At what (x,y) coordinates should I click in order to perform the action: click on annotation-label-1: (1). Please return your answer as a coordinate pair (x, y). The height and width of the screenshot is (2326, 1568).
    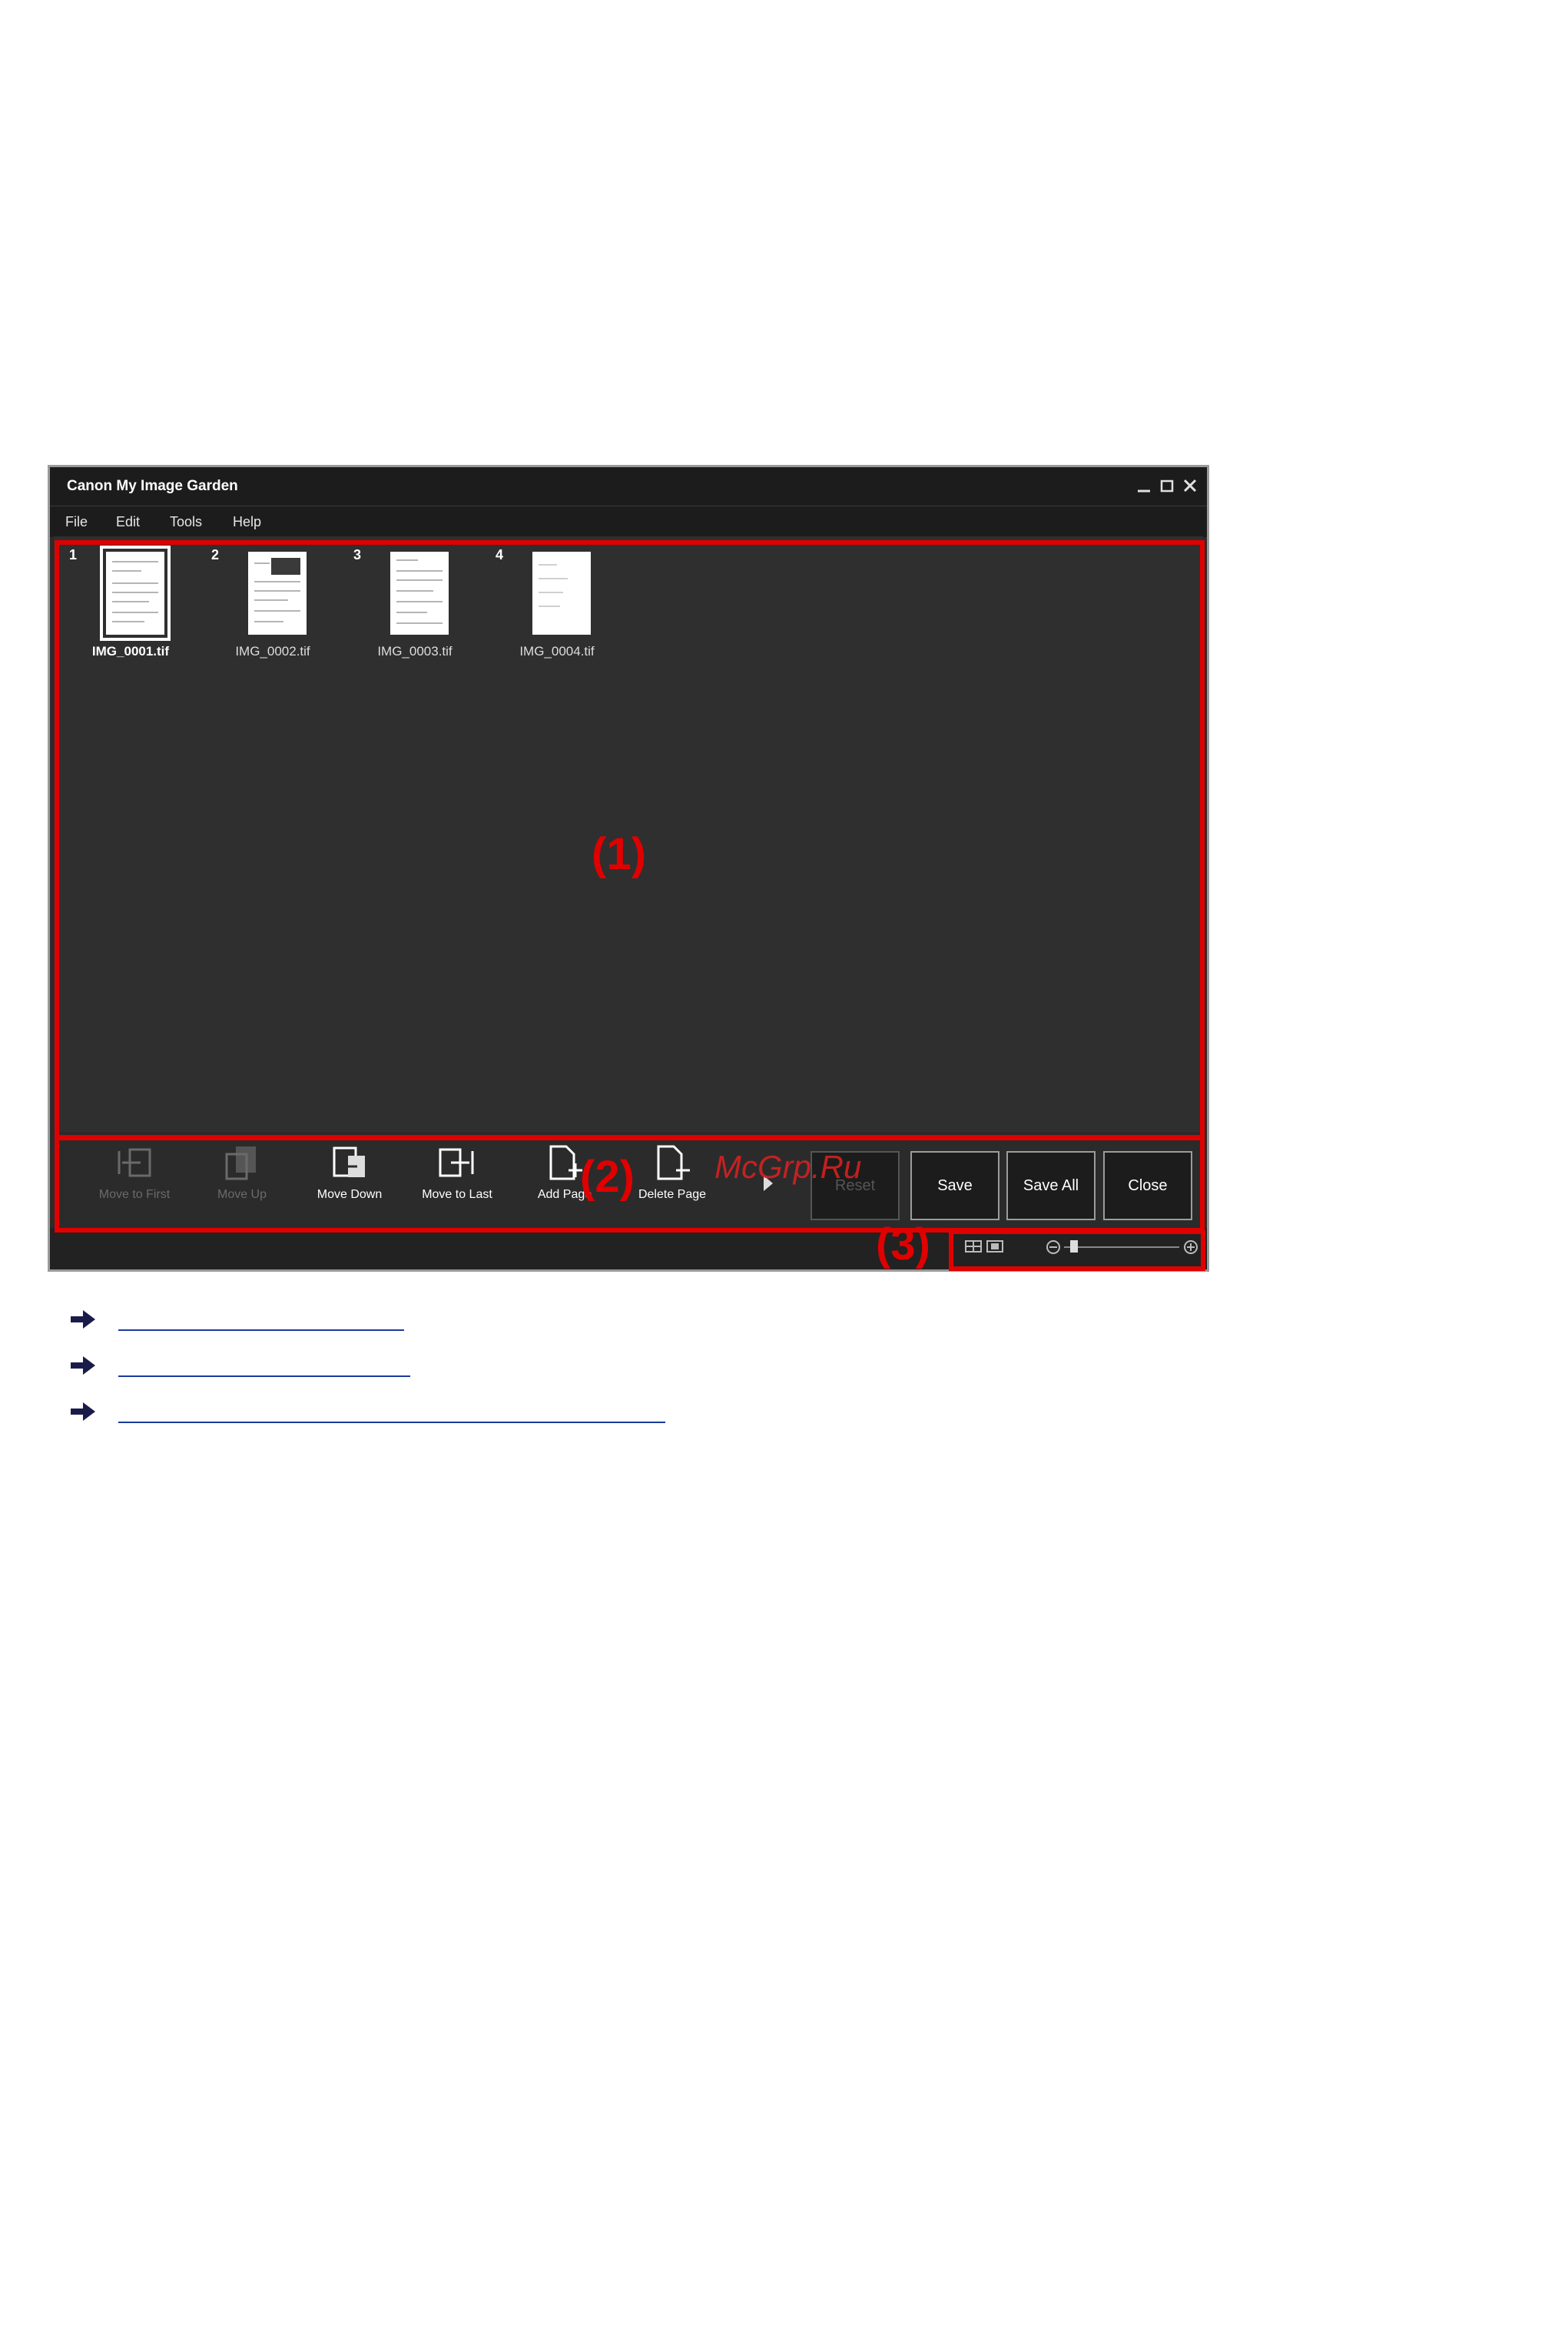
    Looking at the image, I should click on (619, 854).